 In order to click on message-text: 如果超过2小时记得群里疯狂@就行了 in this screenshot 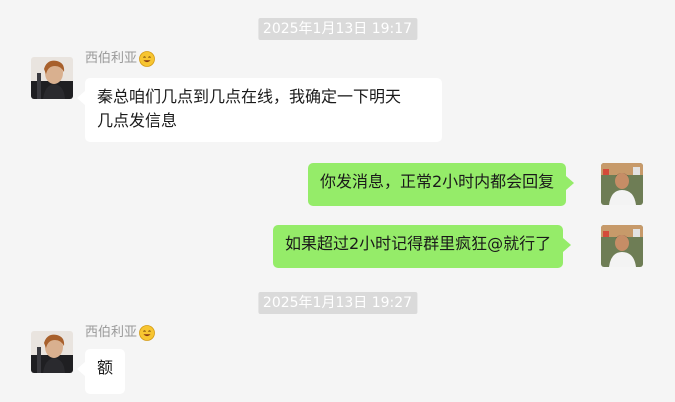, I will do `click(418, 243)`.